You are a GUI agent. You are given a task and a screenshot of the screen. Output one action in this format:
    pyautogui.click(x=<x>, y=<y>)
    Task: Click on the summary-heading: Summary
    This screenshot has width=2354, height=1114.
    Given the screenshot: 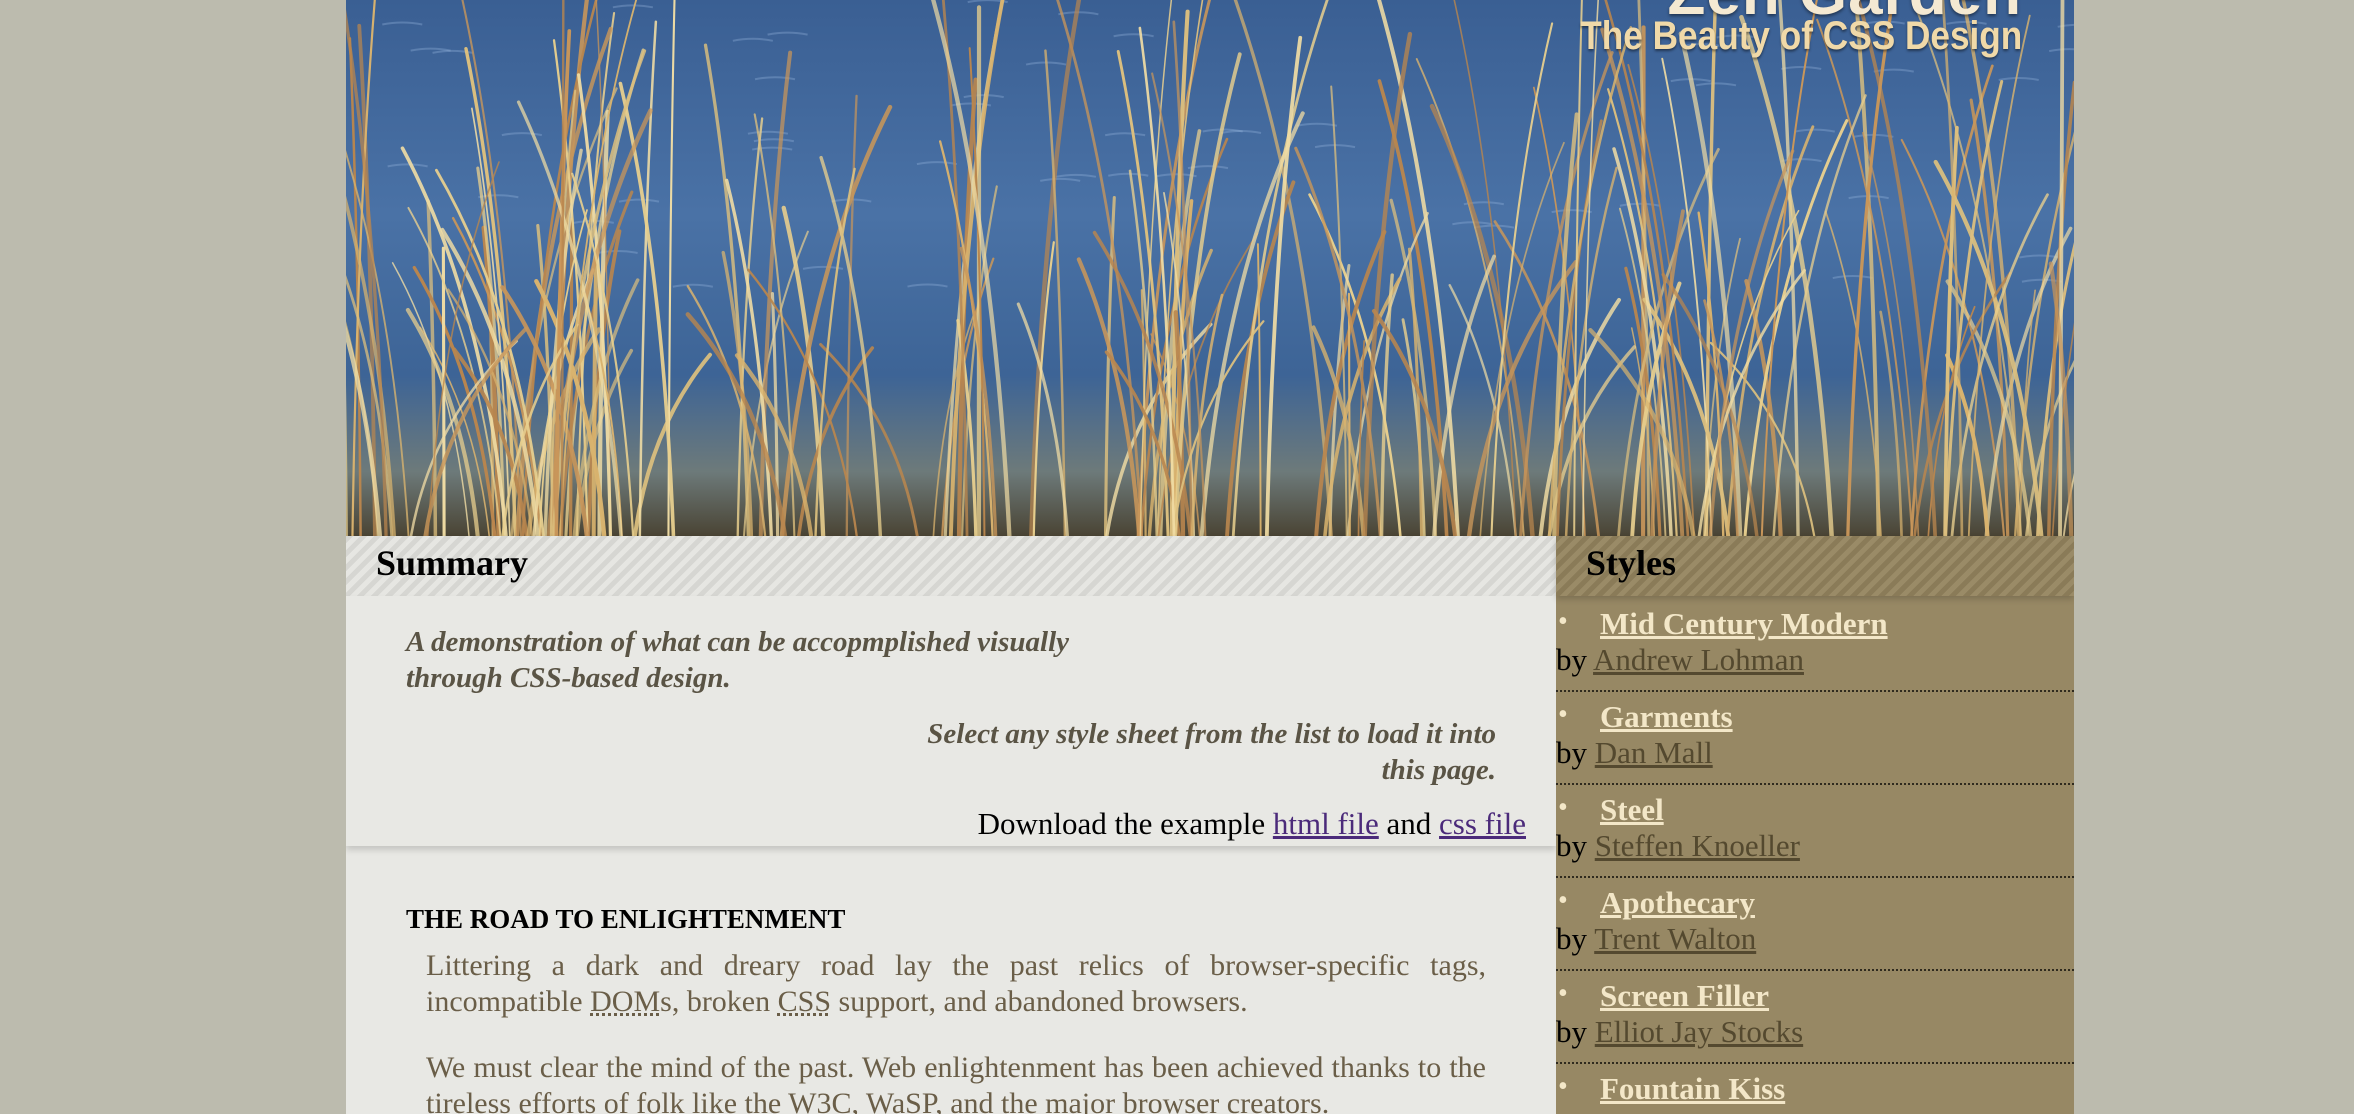 What is the action you would take?
    pyautogui.click(x=452, y=563)
    